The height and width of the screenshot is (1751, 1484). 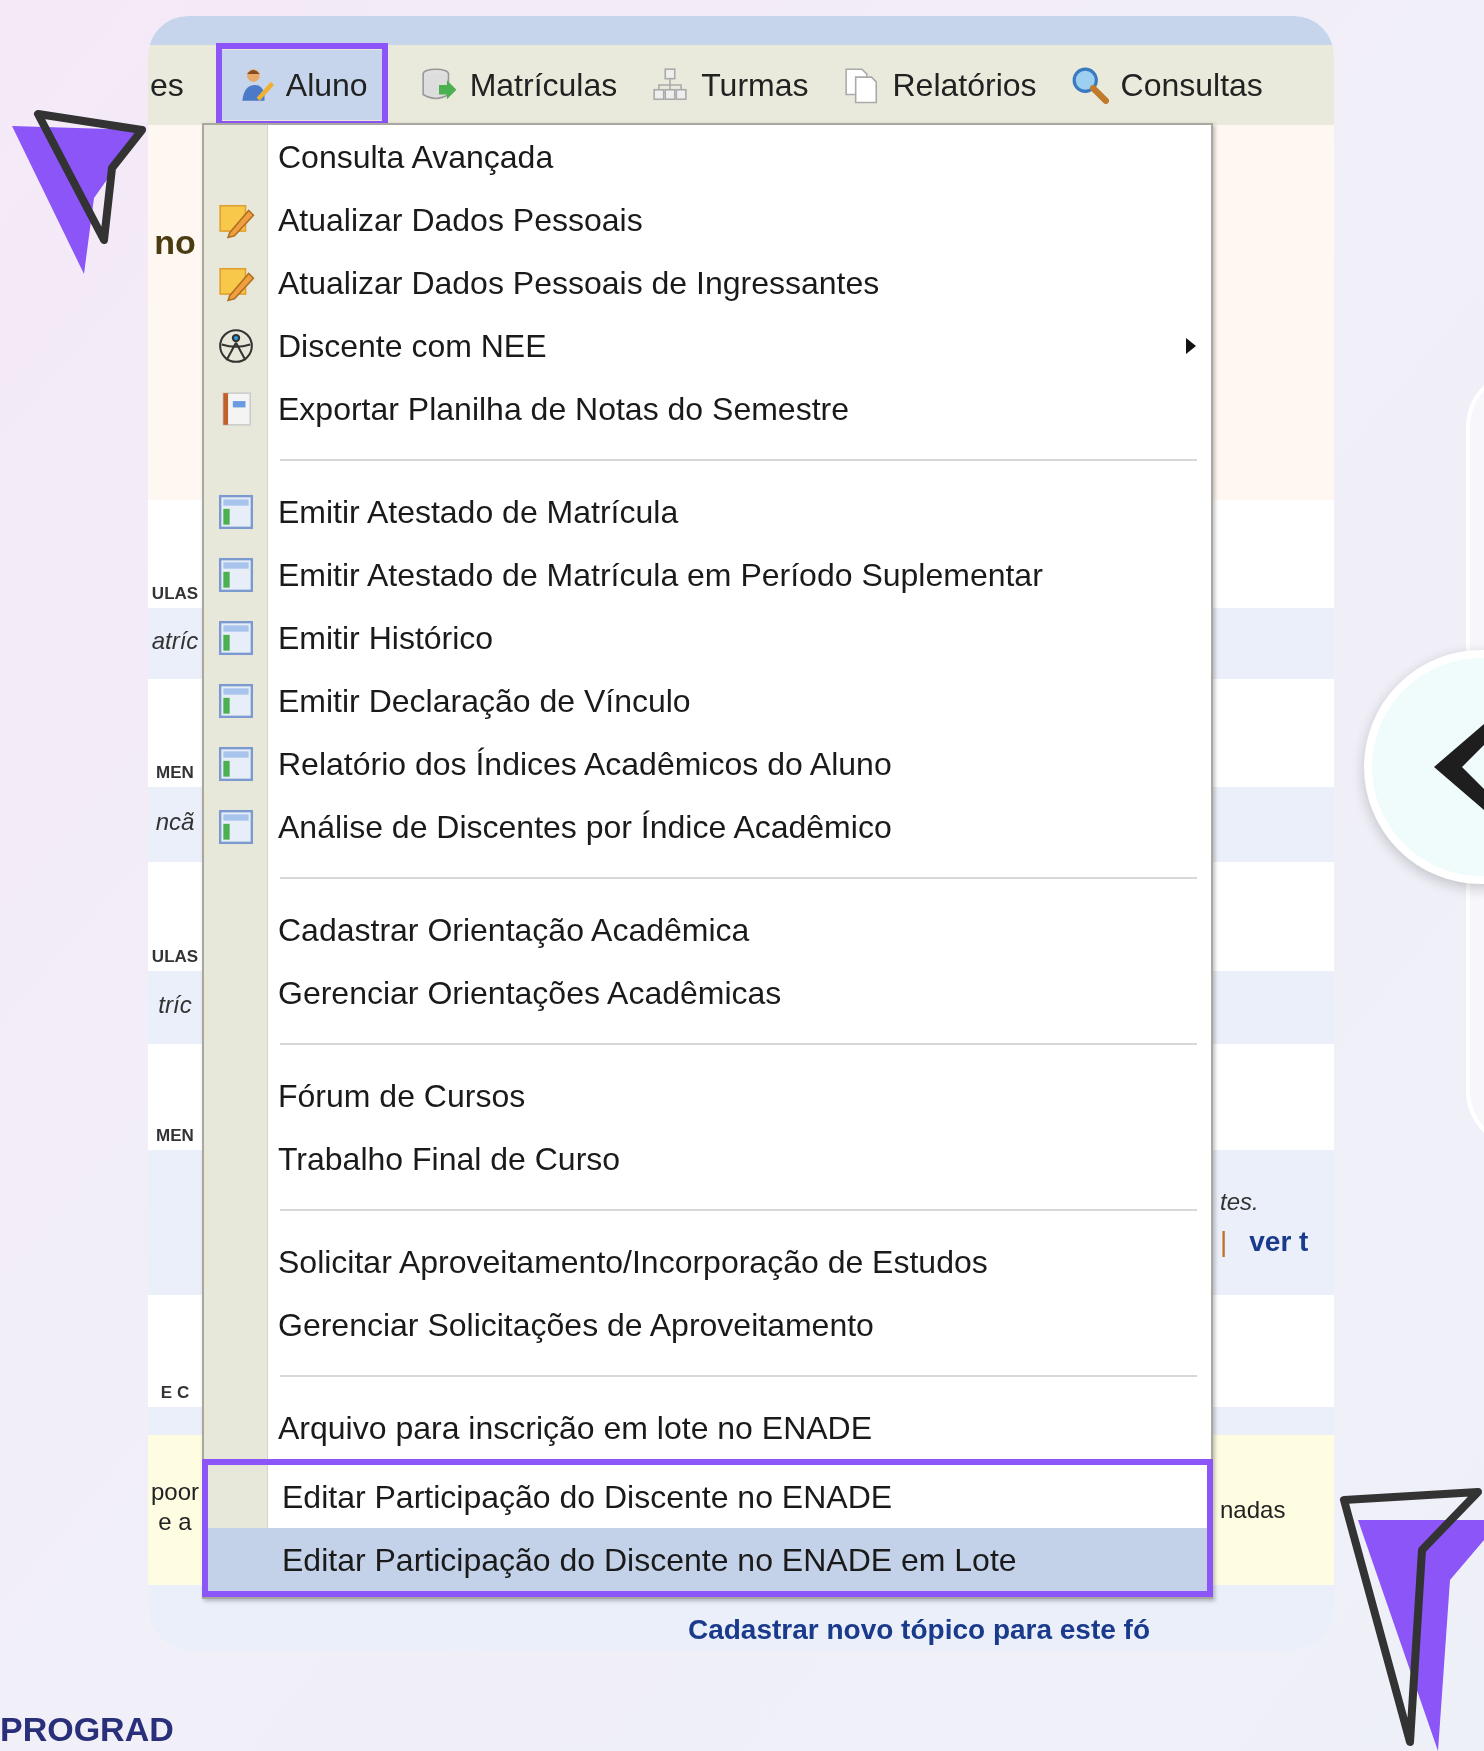 I want to click on menu-item: Emitir Atestado de Matrícula, so click(x=707, y=511).